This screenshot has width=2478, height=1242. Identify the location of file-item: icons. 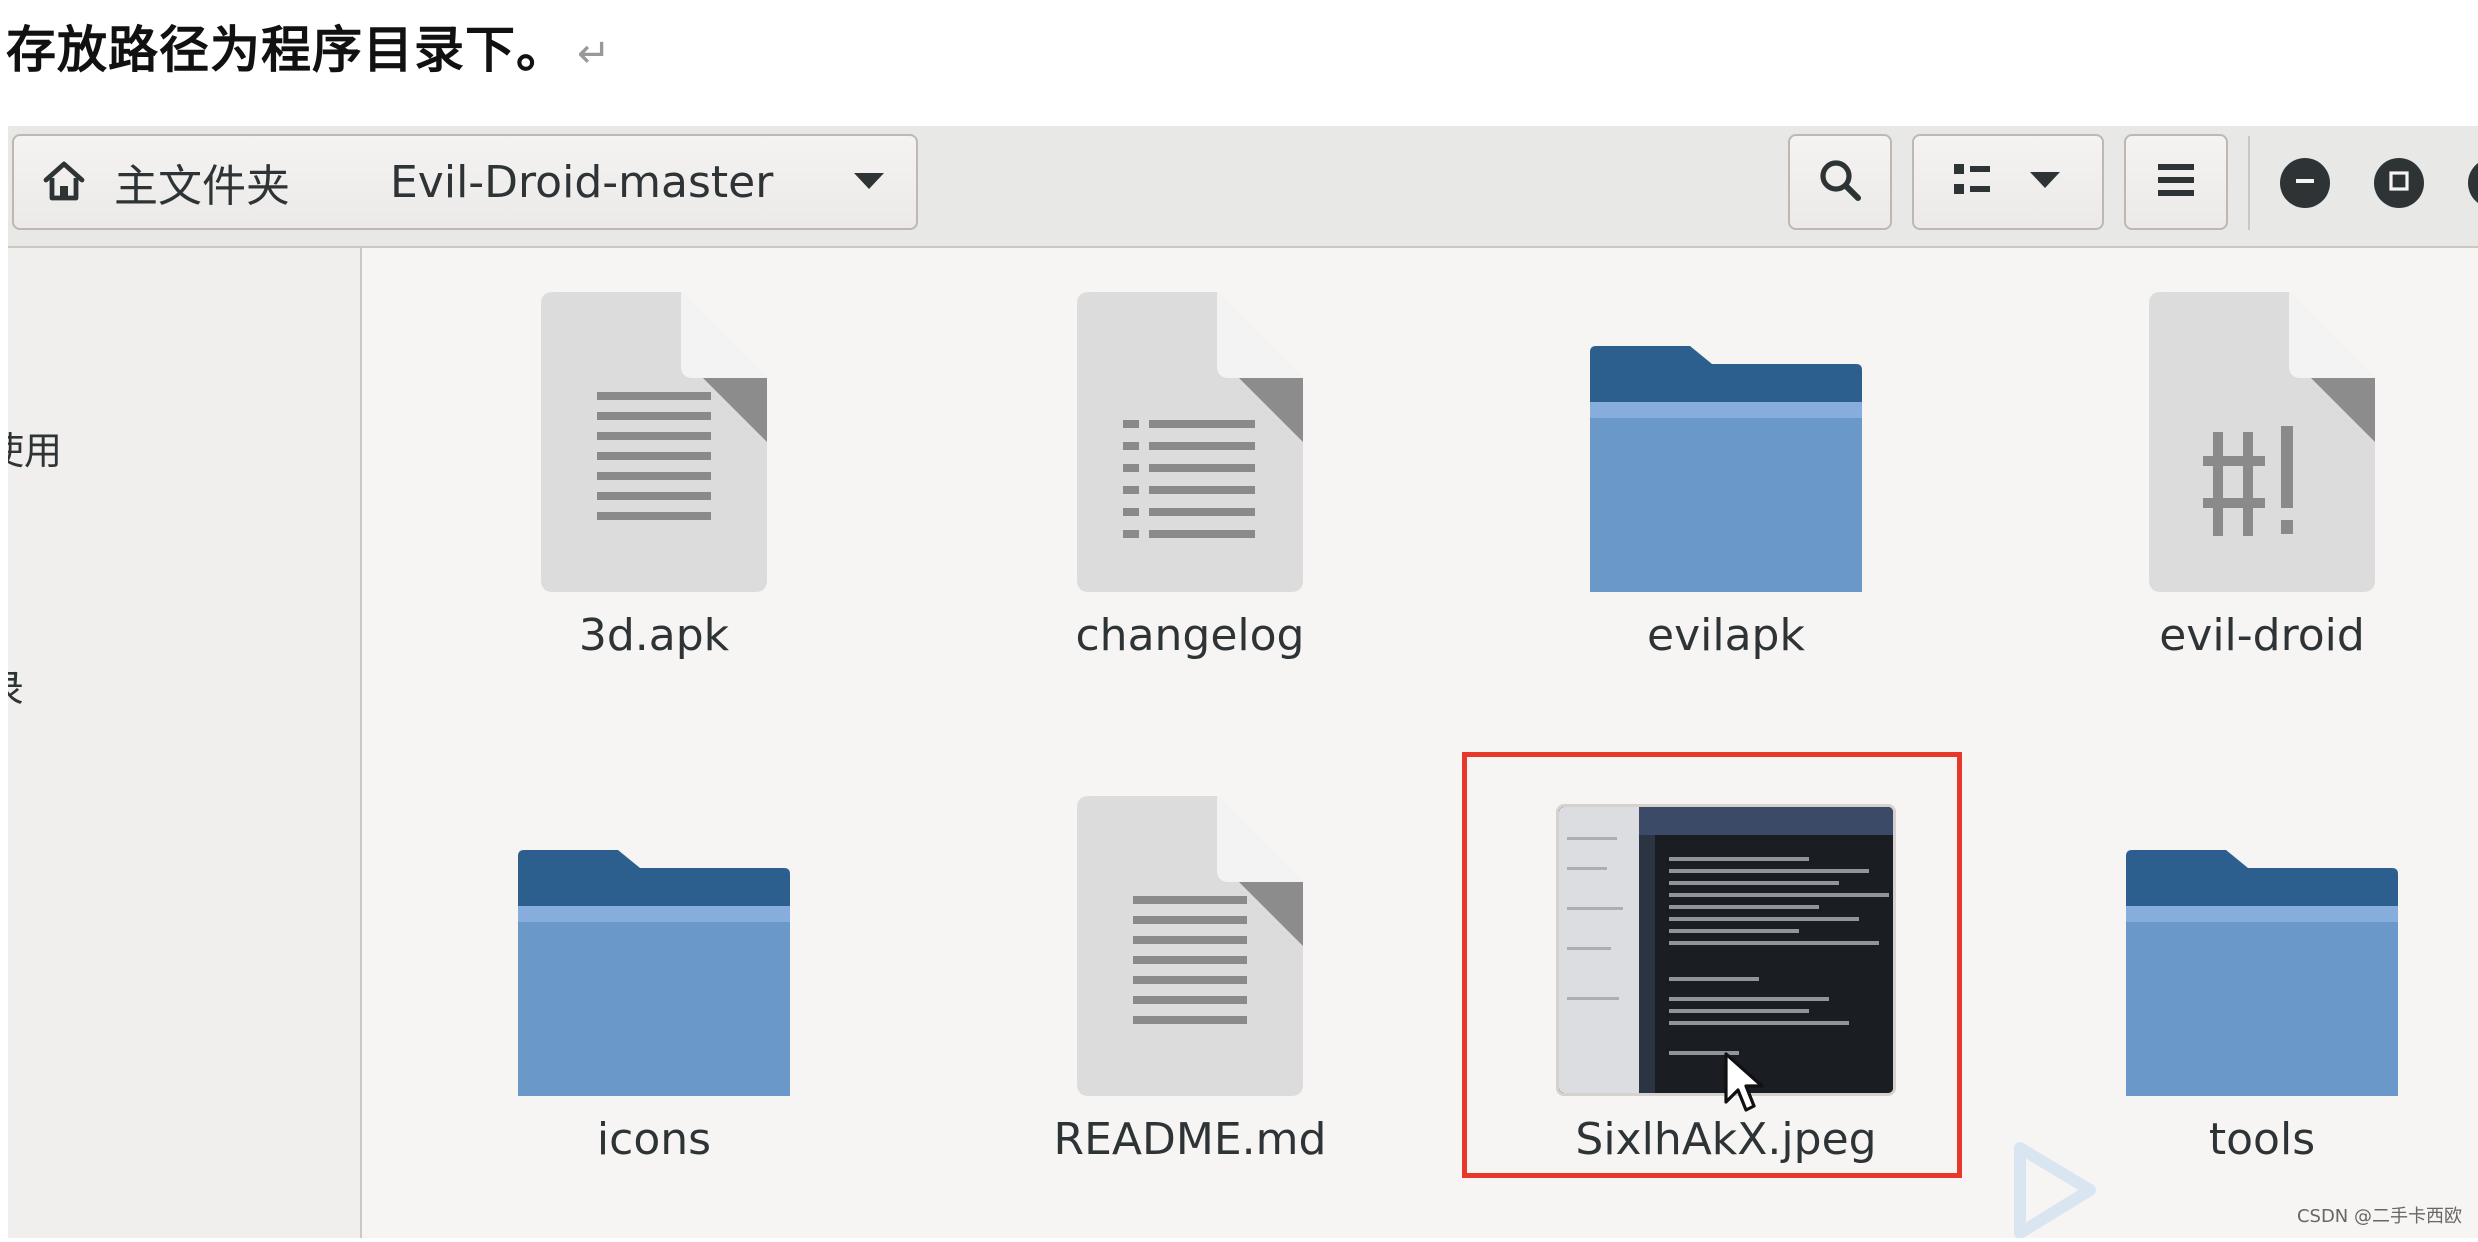
(654, 980).